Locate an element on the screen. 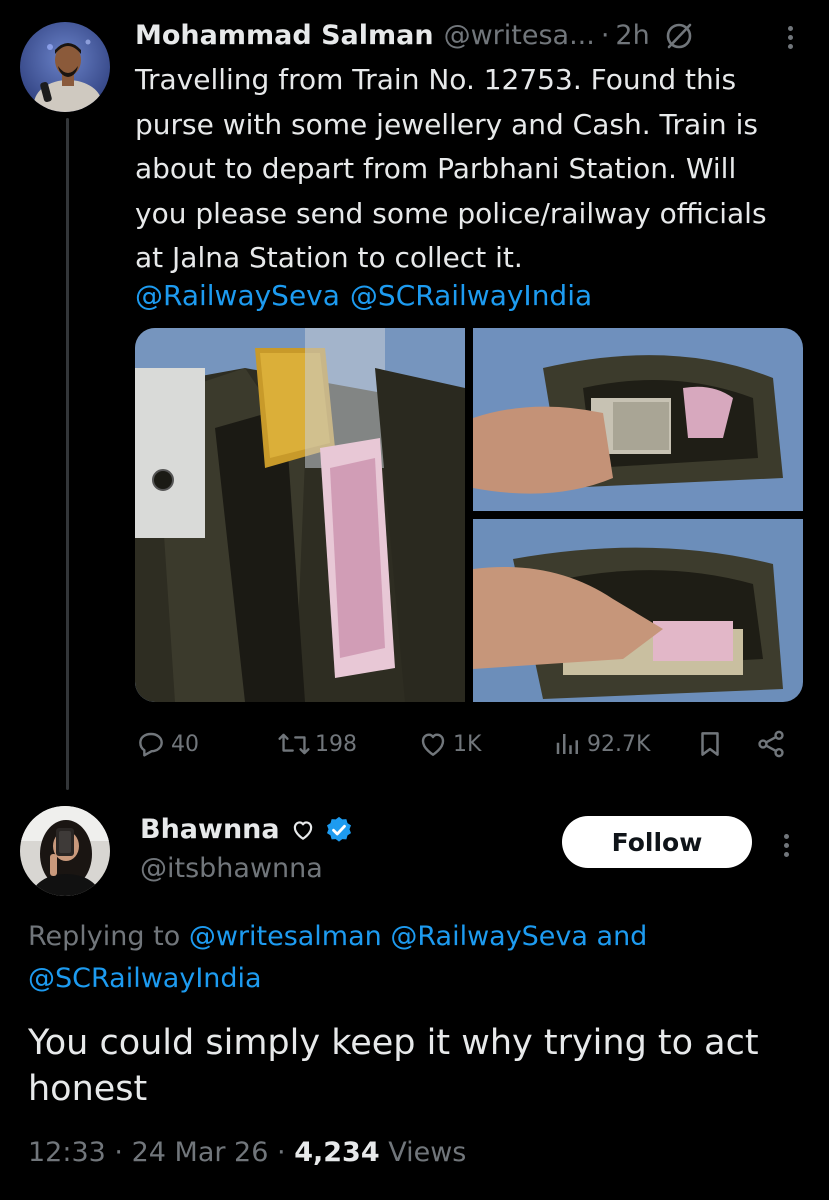 The width and height of the screenshot is (829, 1200). views-action: 92.7K is located at coordinates (601, 744).